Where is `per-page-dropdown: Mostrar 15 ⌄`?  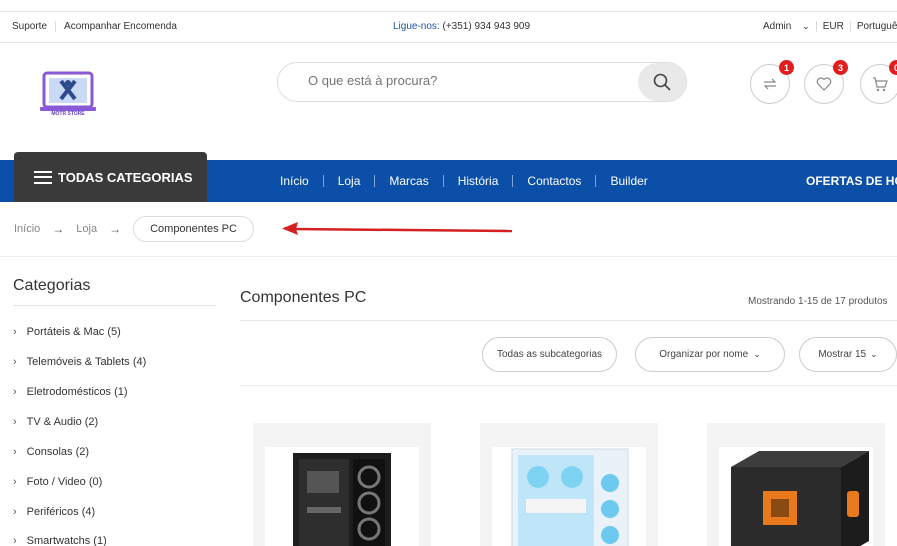 per-page-dropdown: Mostrar 15 ⌄ is located at coordinates (848, 354).